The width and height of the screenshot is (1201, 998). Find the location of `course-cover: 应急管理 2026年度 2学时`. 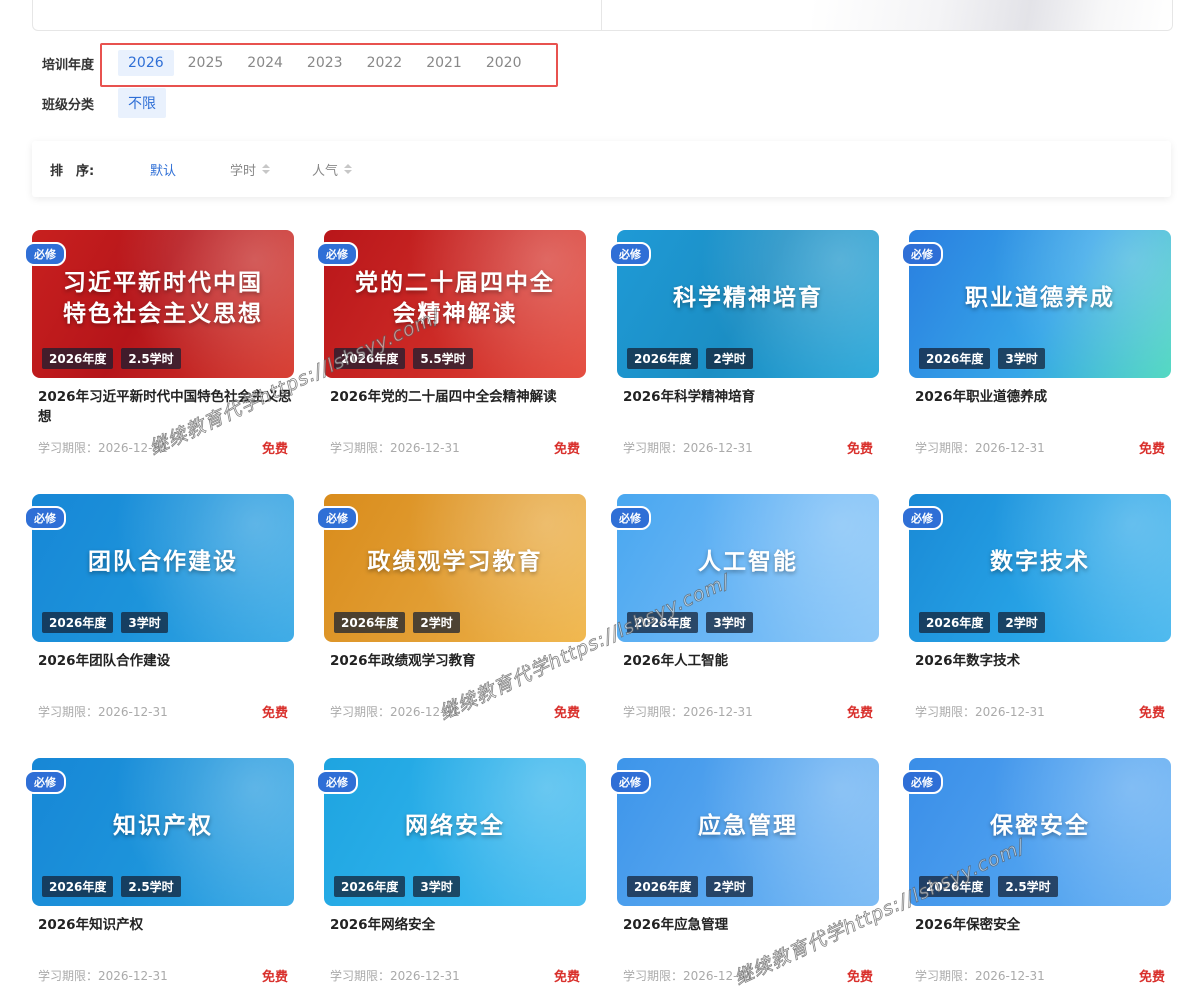

course-cover: 应急管理 2026年度 2学时 is located at coordinates (748, 832).